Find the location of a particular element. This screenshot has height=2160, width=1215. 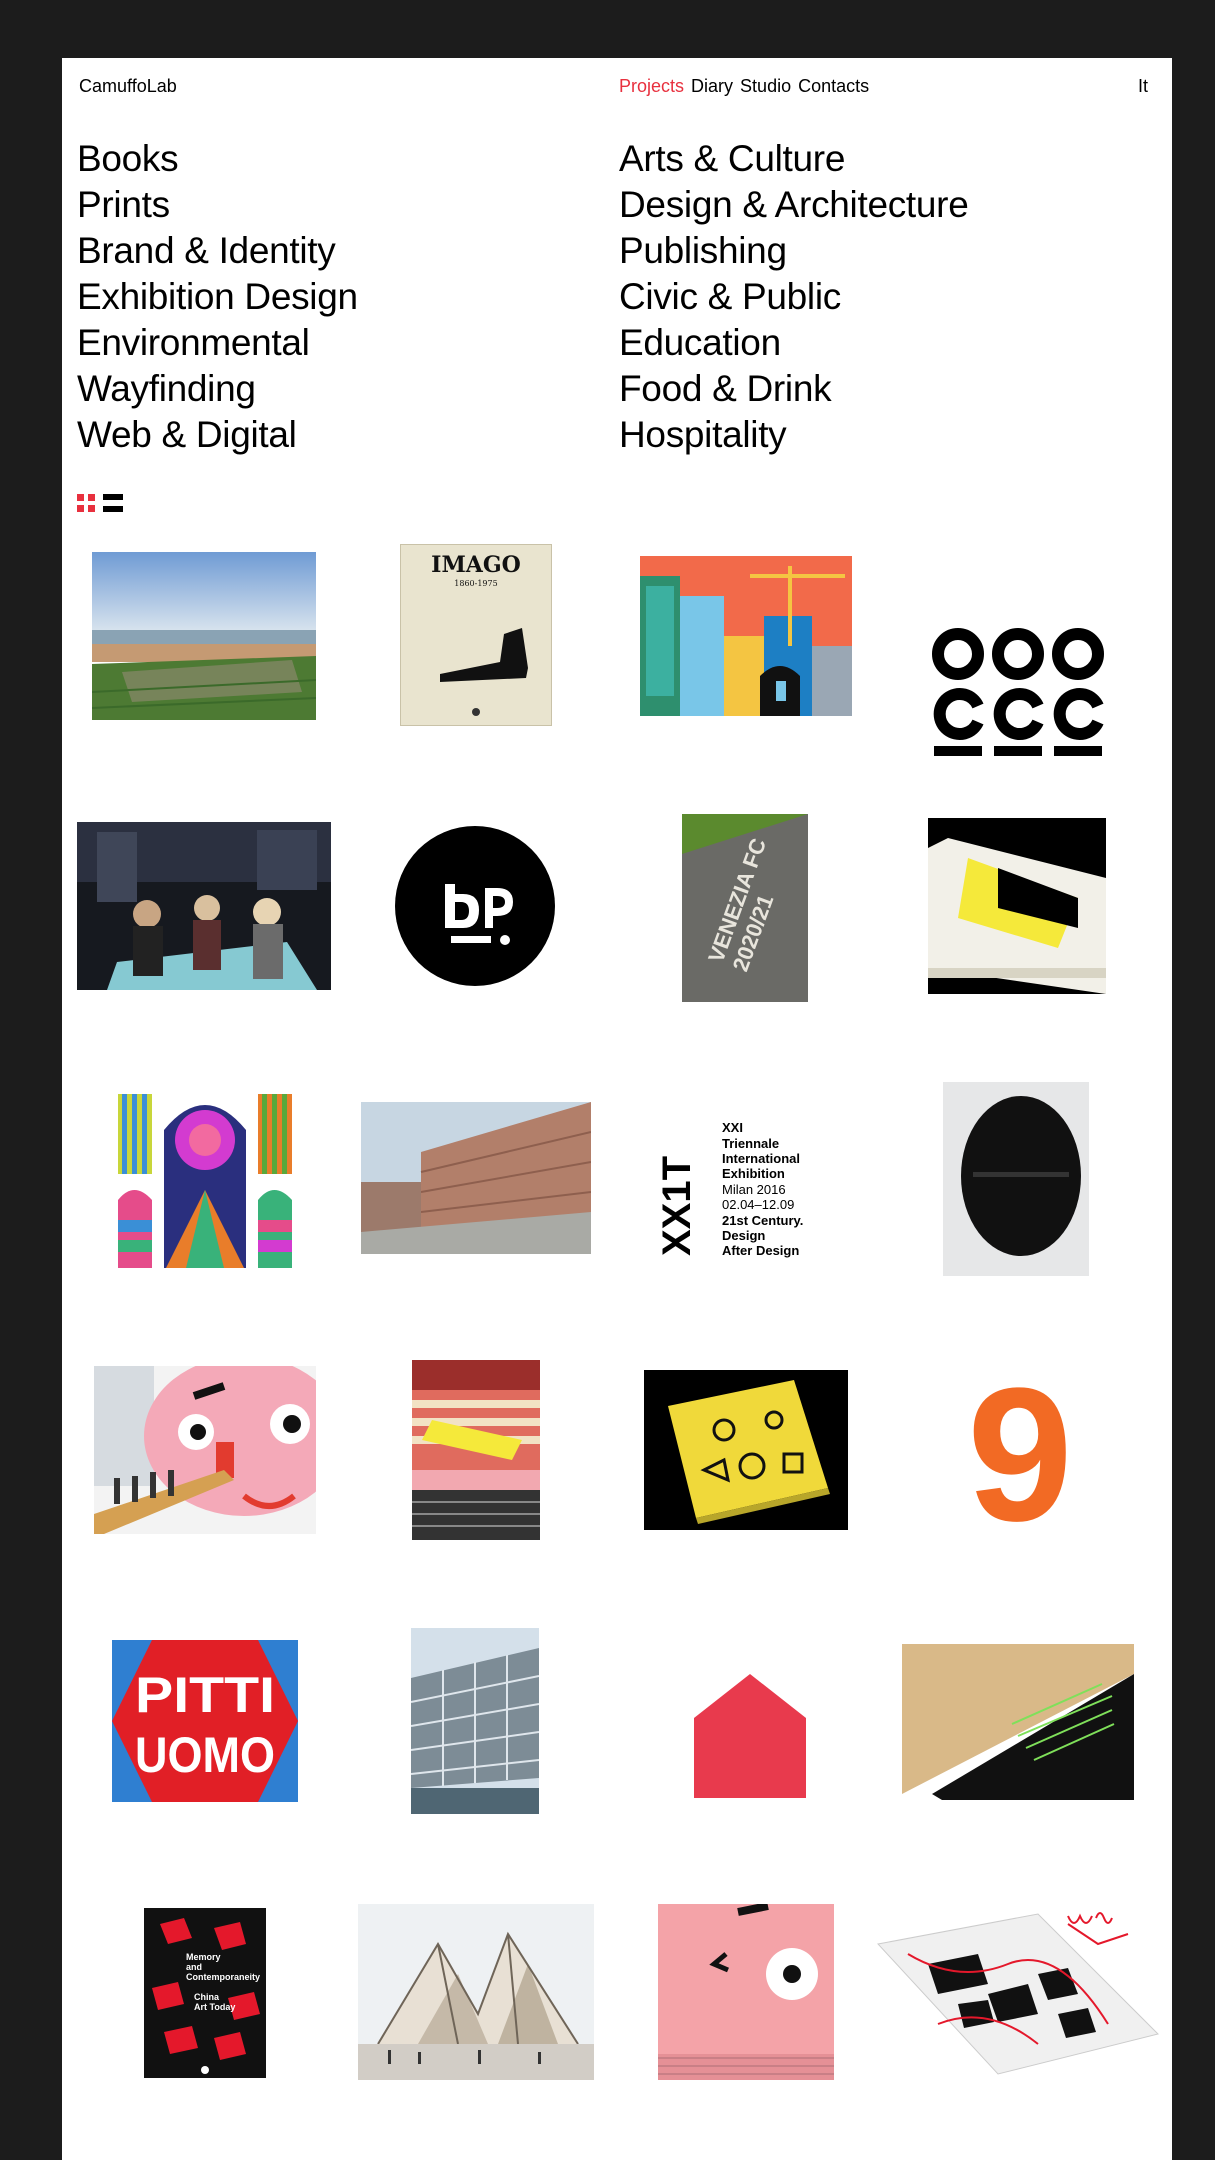

project-thumb-venezia-fc-book: VENEZIA FC 2020/21 is located at coordinates (745, 908).